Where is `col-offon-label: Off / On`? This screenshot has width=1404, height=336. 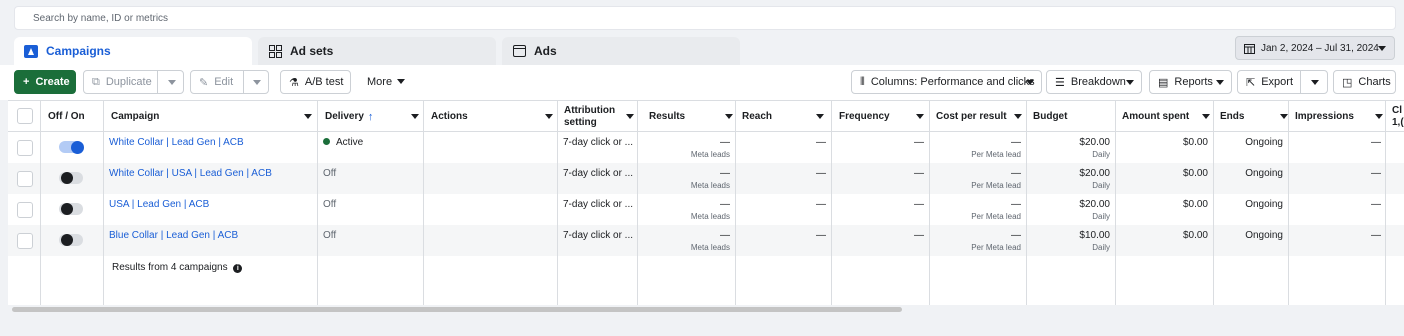
col-offon-label: Off / On is located at coordinates (66, 116).